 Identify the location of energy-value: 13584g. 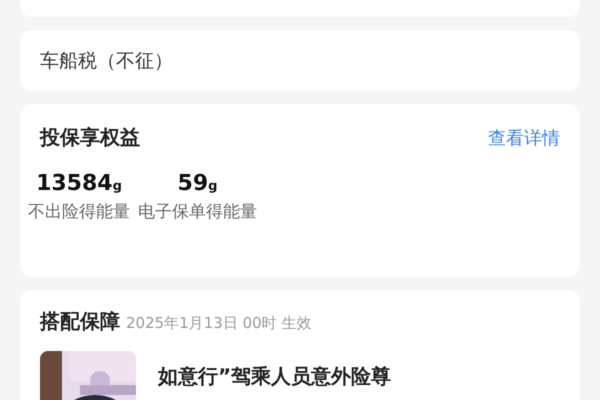
(79, 183).